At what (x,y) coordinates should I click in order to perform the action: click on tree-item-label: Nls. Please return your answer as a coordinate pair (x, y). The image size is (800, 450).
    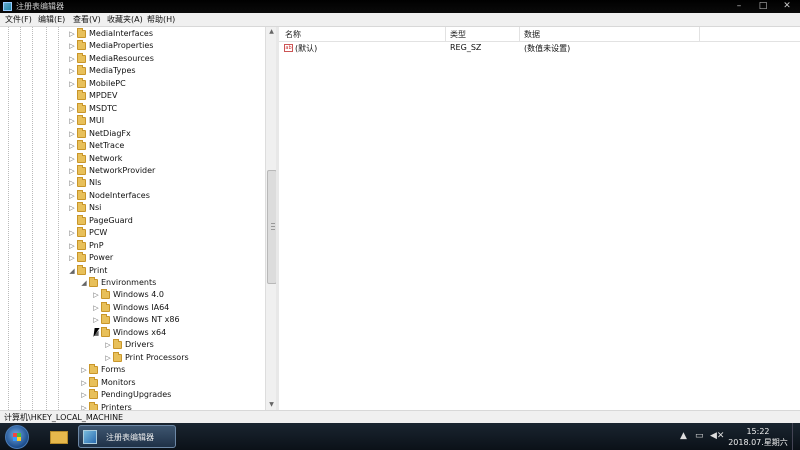
    Looking at the image, I should click on (95, 183).